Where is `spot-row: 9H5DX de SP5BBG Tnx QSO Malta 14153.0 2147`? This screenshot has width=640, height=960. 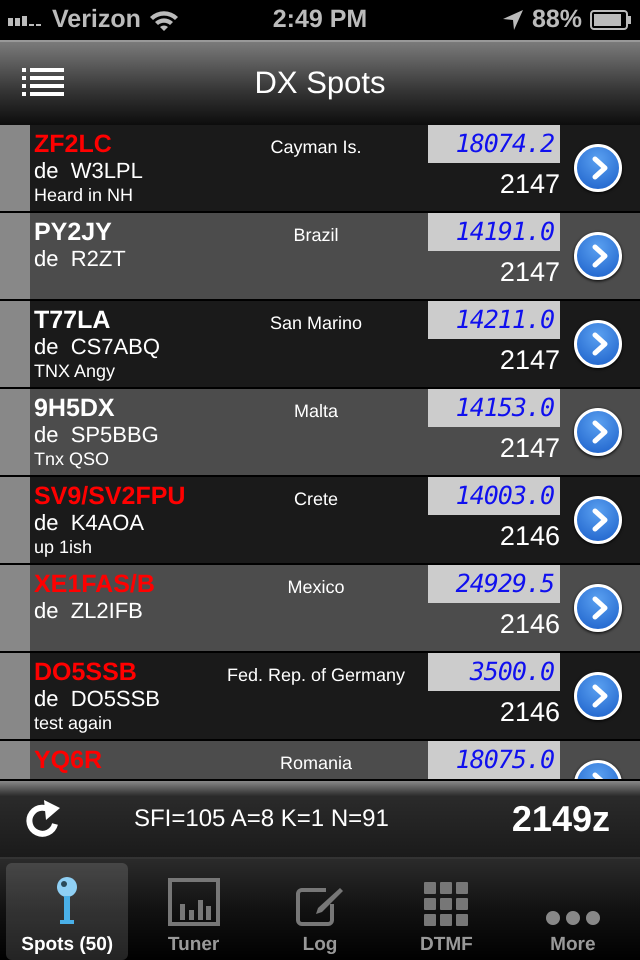 spot-row: 9H5DX de SP5BBG Tnx QSO Malta 14153.0 2147 is located at coordinates (320, 433).